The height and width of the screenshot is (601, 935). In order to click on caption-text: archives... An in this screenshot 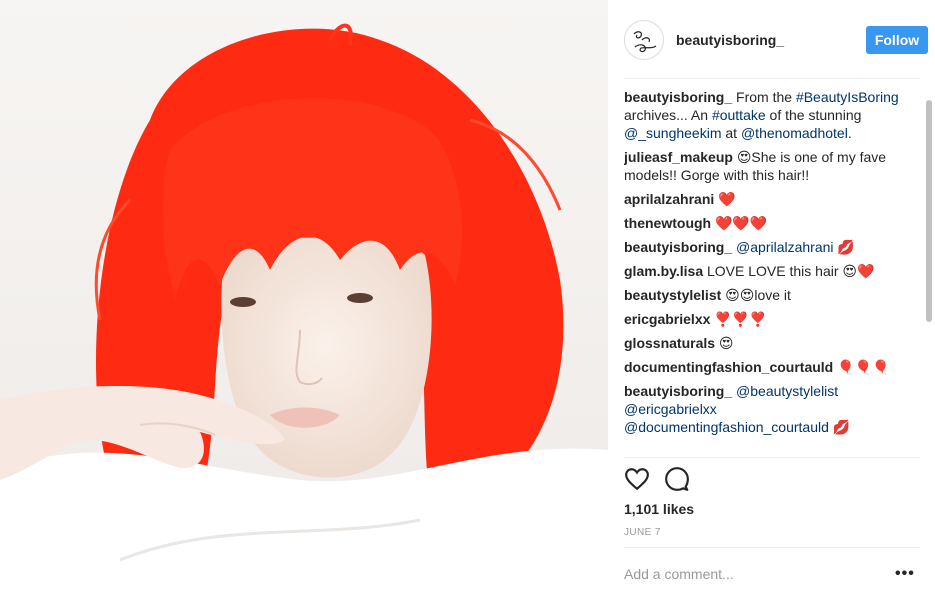, I will do `click(668, 115)`.